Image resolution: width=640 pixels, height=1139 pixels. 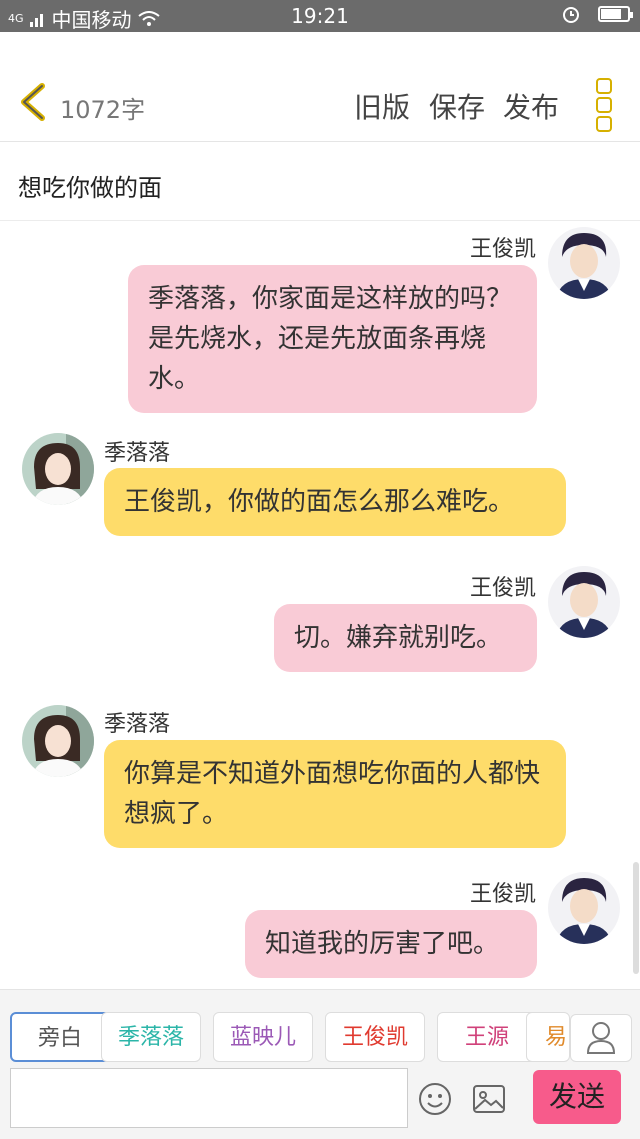 I want to click on role-tab-wangyuan: 王源, so click(x=487, y=1037).